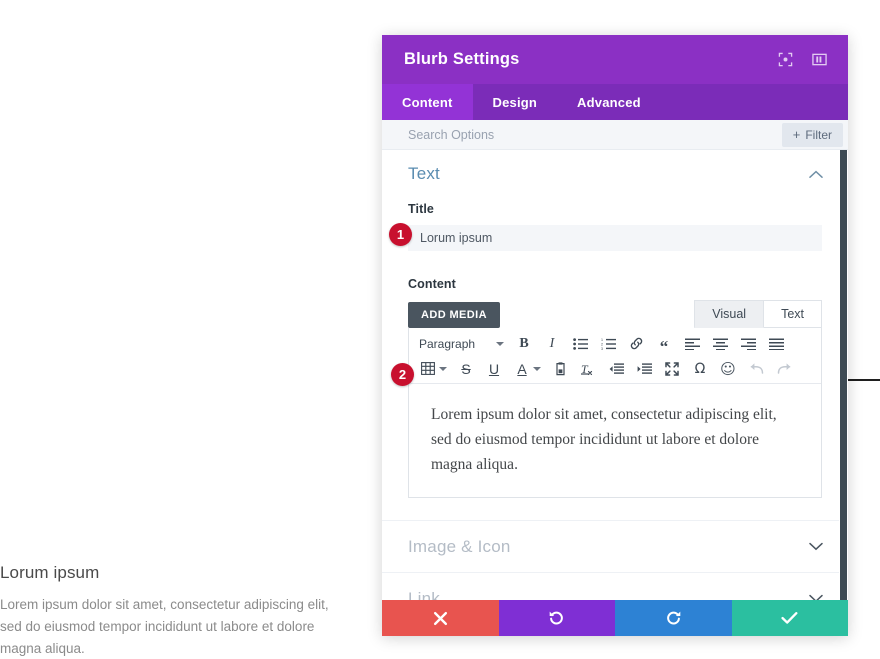 This screenshot has width=880, height=659. I want to click on numbered-list-icon: 1 2 3, so click(608, 344).